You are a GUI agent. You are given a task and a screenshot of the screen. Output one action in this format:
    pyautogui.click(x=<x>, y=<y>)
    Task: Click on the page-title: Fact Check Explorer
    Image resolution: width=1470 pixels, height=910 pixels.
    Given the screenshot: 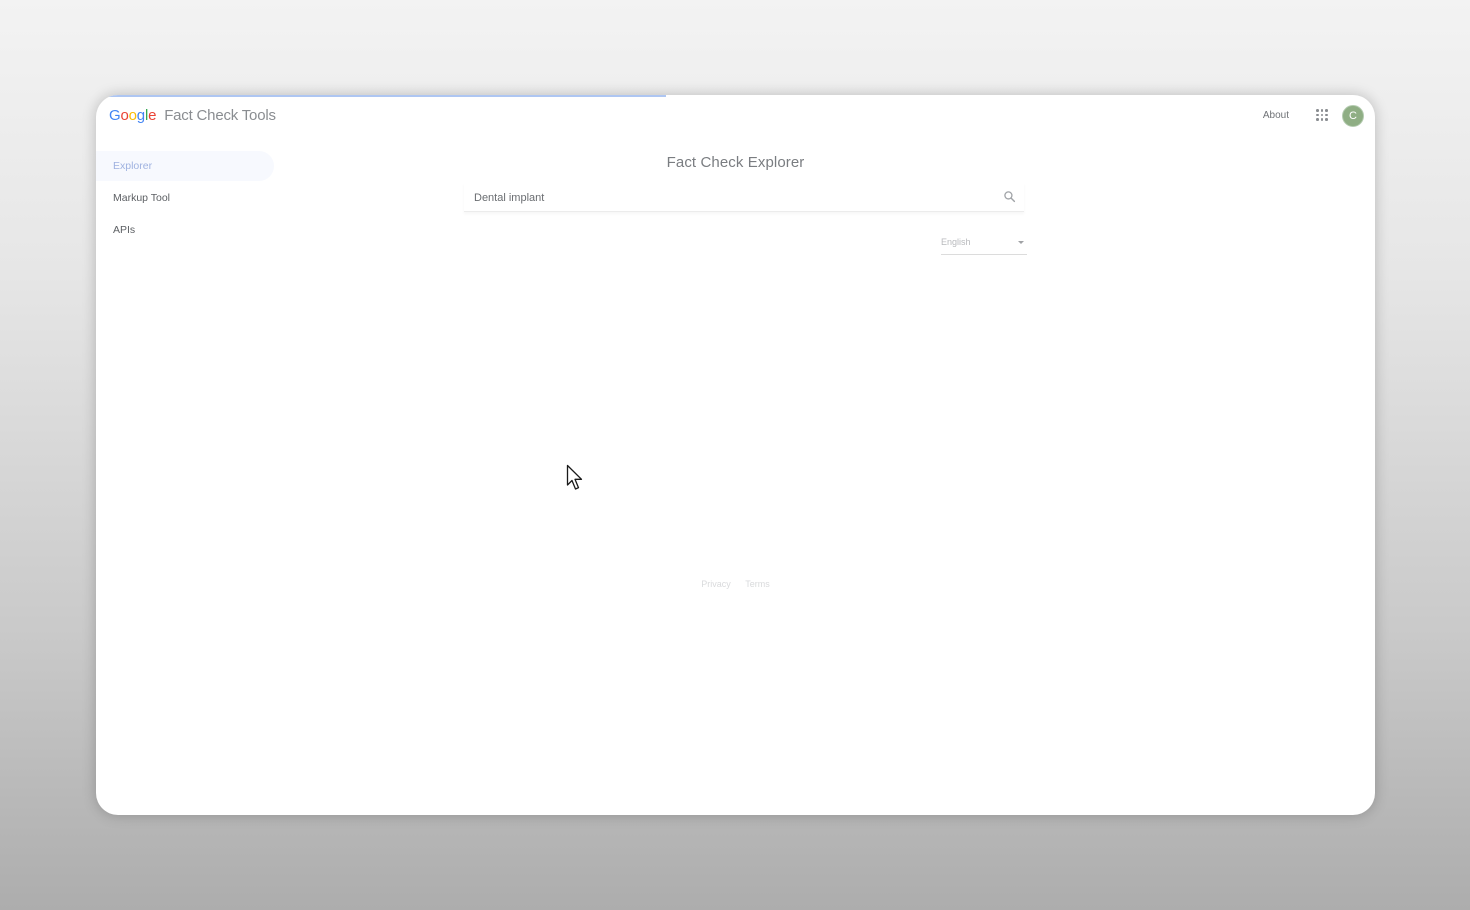 What is the action you would take?
    pyautogui.click(x=735, y=162)
    